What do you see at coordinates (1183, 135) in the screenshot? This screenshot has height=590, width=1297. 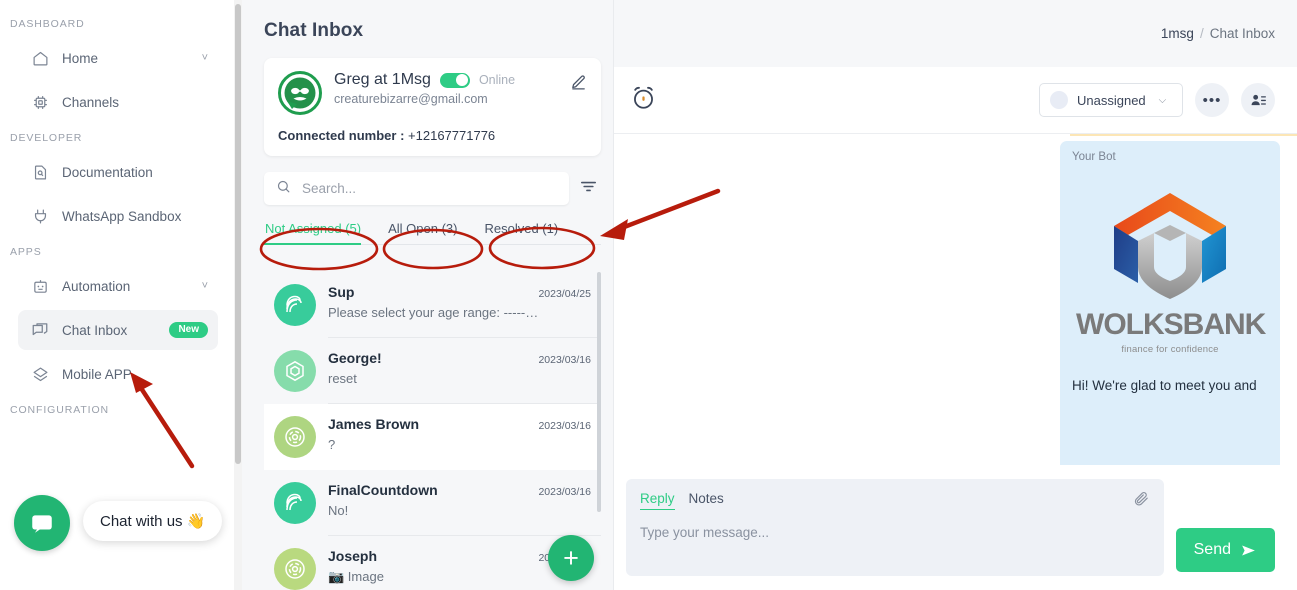 I see `thread-divider` at bounding box center [1183, 135].